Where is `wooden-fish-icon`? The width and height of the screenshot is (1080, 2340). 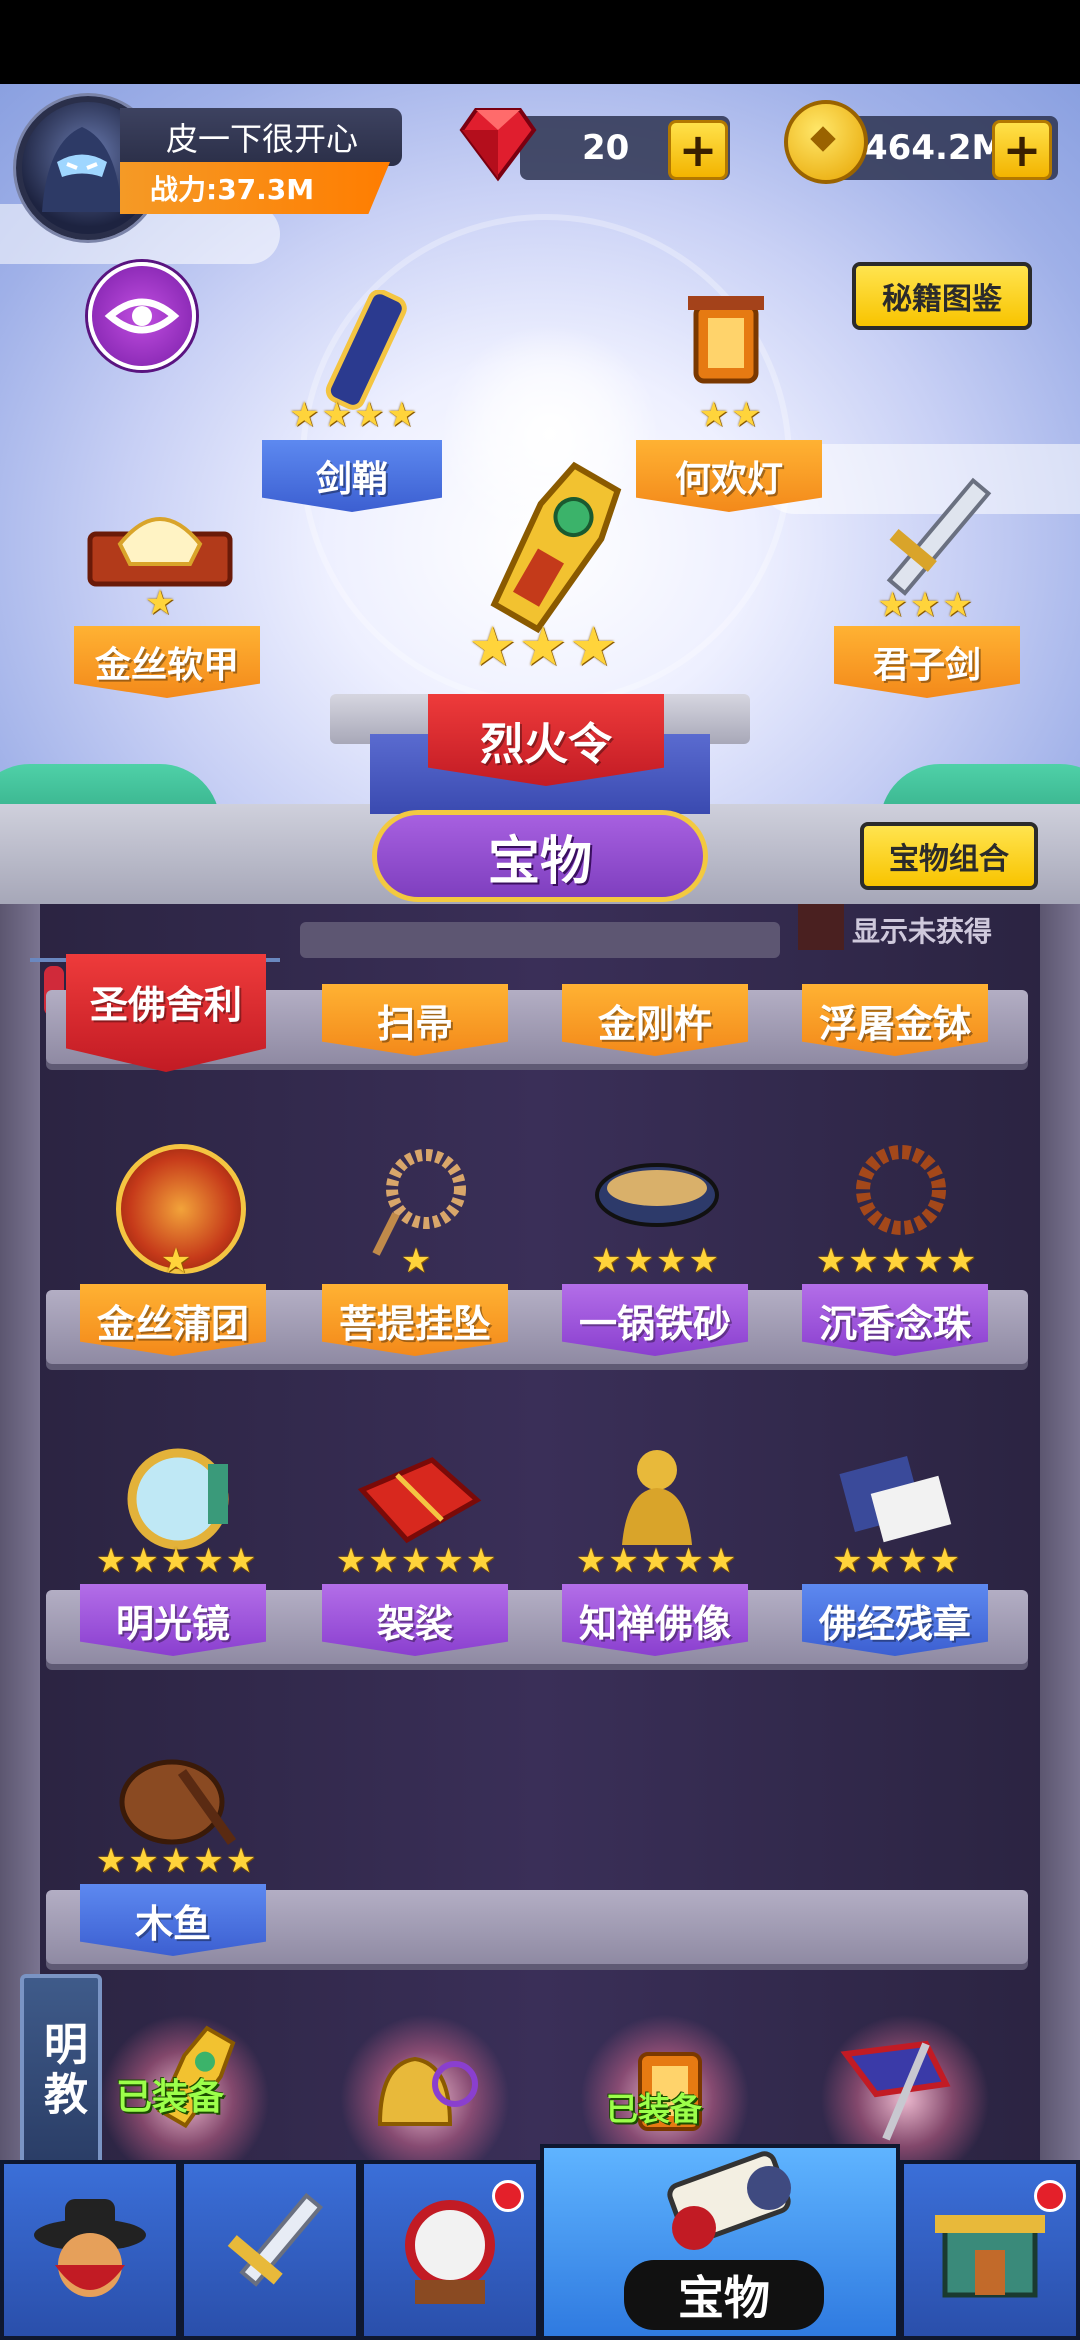 wooden-fish-icon is located at coordinates (177, 1797).